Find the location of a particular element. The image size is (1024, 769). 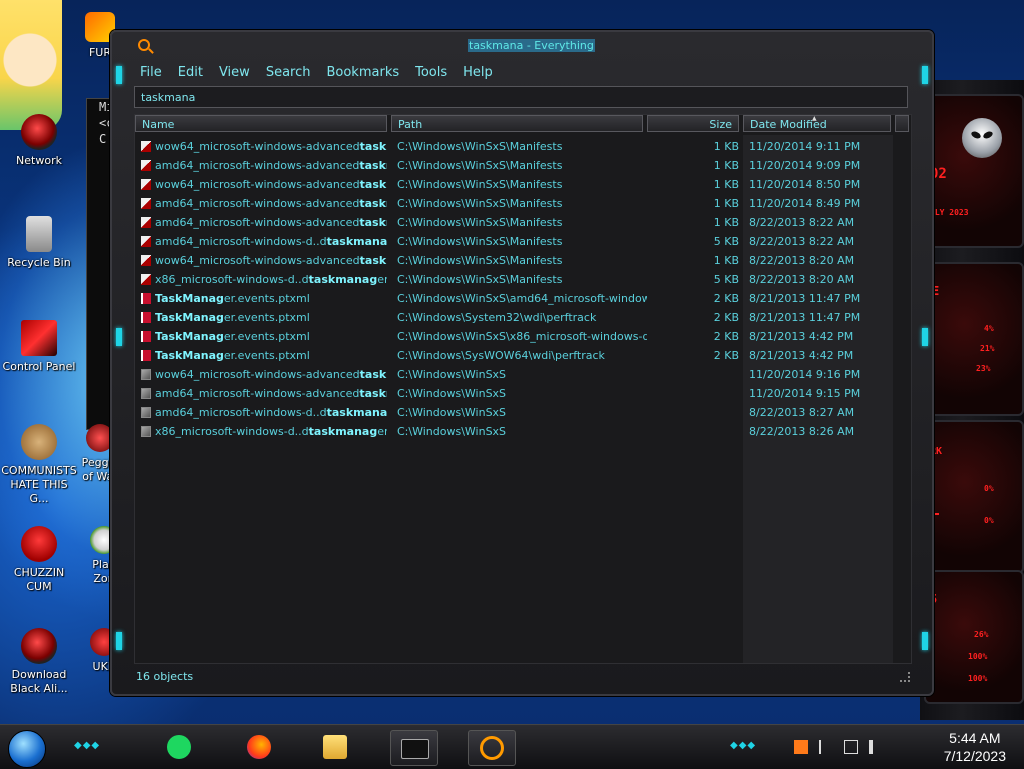

taskbar: ◆◆◆ ◆◆◆ 5:44 AM 7/12/2023 is located at coordinates (512, 746).